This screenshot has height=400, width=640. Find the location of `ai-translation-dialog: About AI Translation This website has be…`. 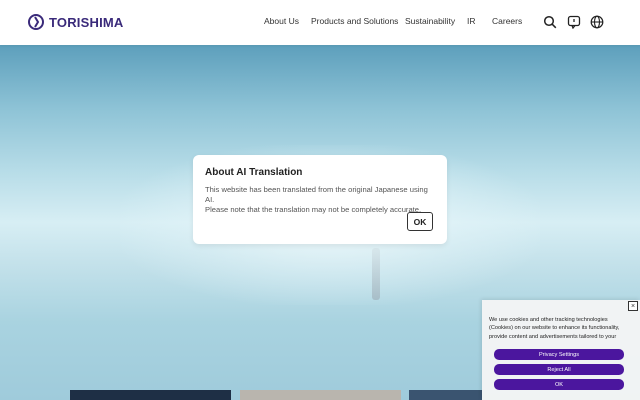

ai-translation-dialog: About AI Translation This website has be… is located at coordinates (320, 199).